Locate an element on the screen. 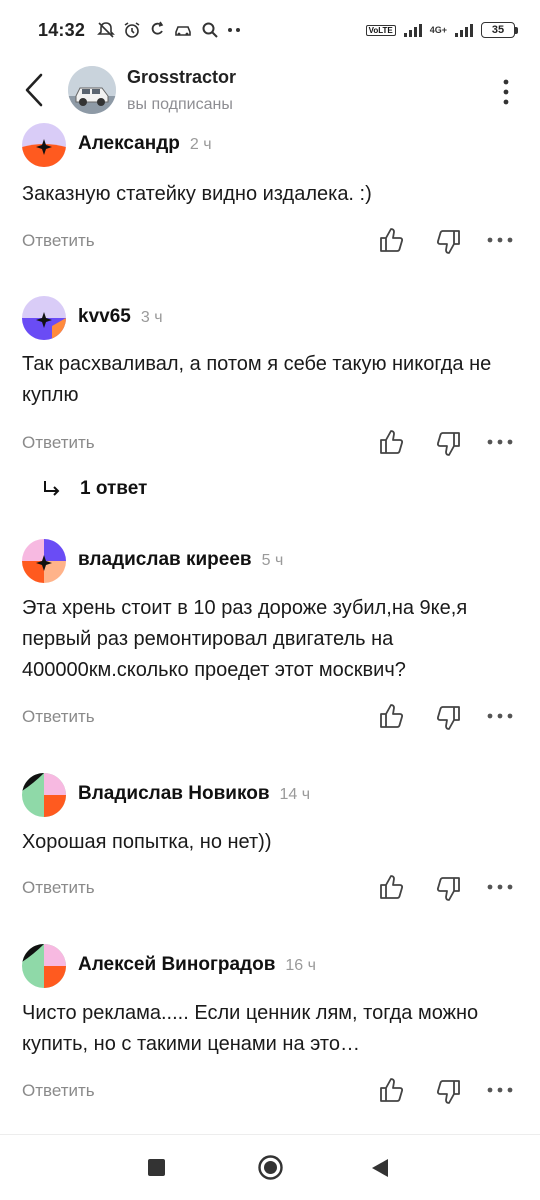  system-icons: VoLTE 4G+ 35 is located at coordinates (441, 30).